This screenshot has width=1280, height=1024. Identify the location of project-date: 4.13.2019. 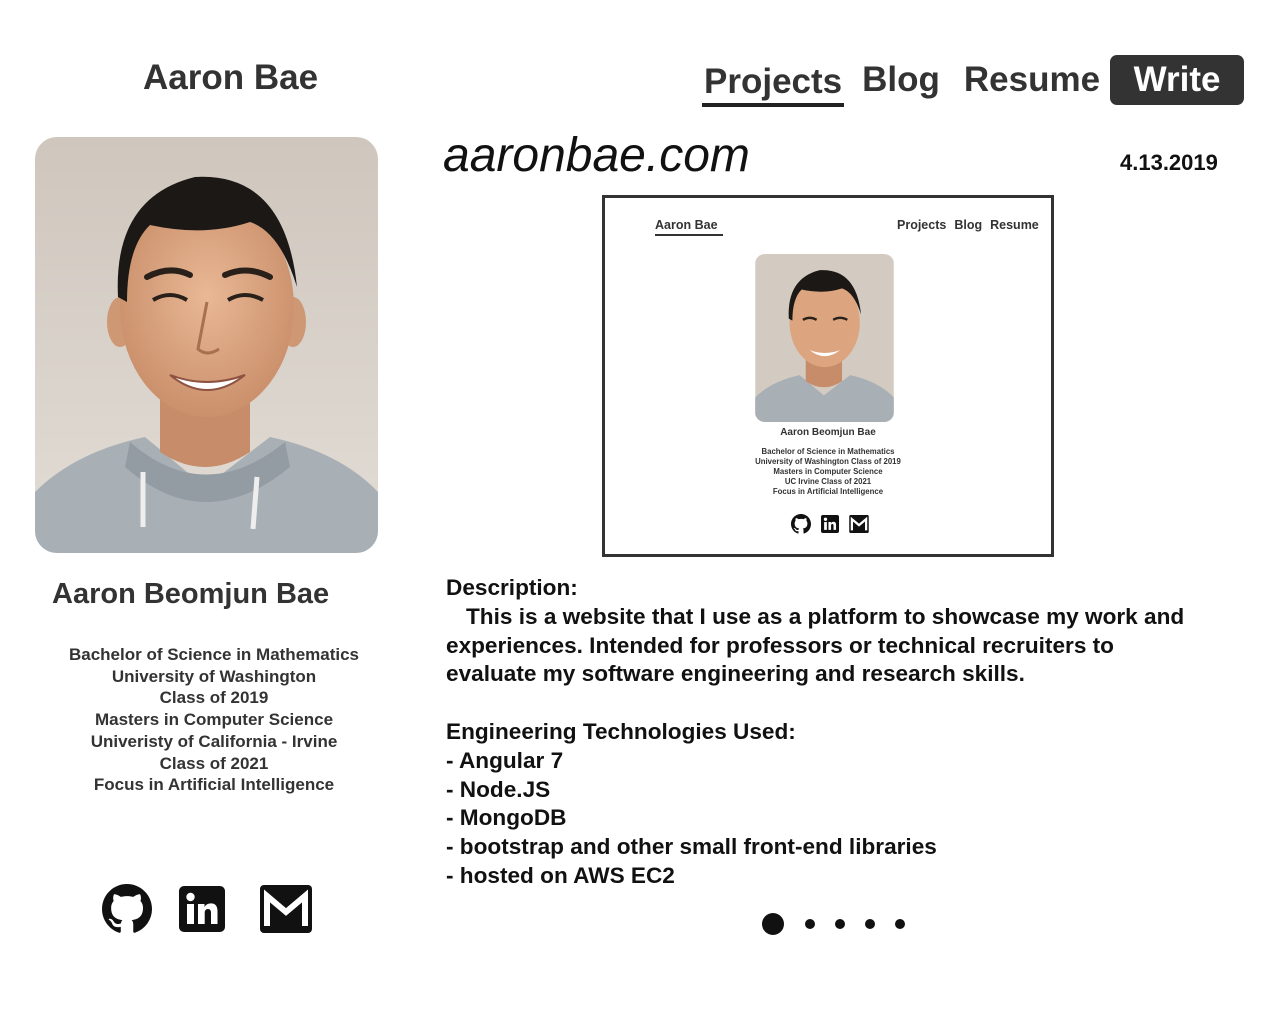
(1169, 162).